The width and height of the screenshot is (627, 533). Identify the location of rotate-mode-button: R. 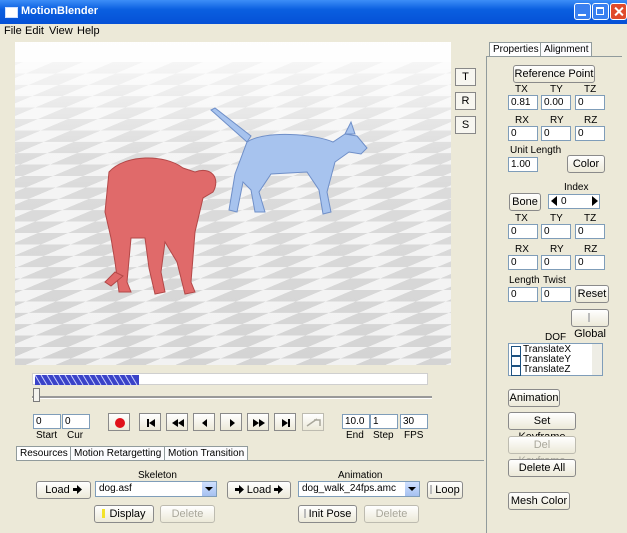
(465, 101).